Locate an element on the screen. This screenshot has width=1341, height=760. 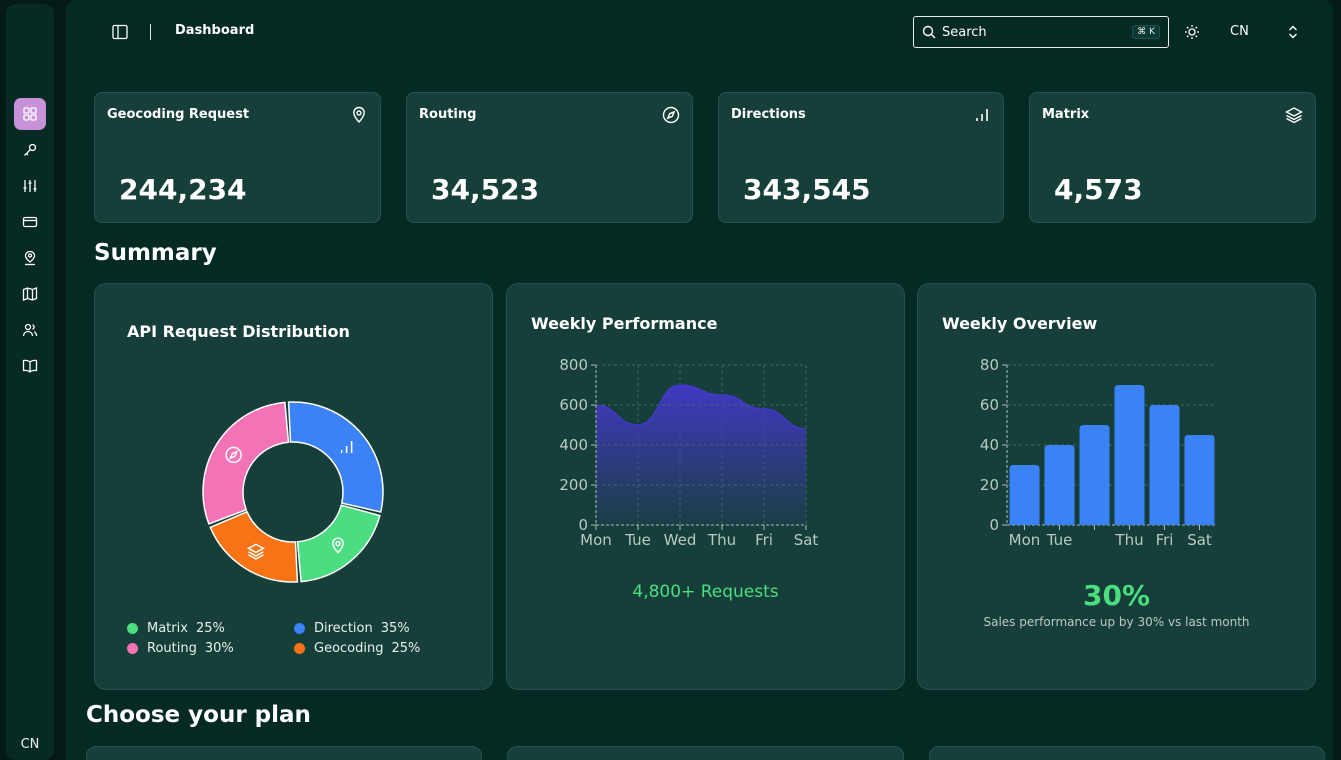
donut-slice-direction is located at coordinates (335, 457).